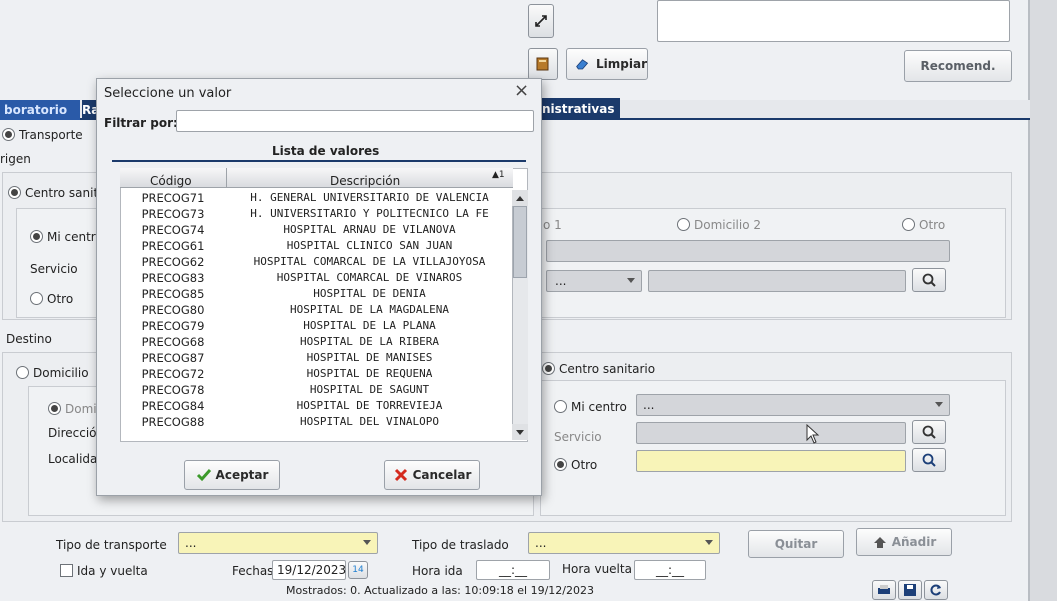 The width and height of the screenshot is (1057, 601). What do you see at coordinates (442, 475) in the screenshot?
I see `cancelar-label: Cancelar` at bounding box center [442, 475].